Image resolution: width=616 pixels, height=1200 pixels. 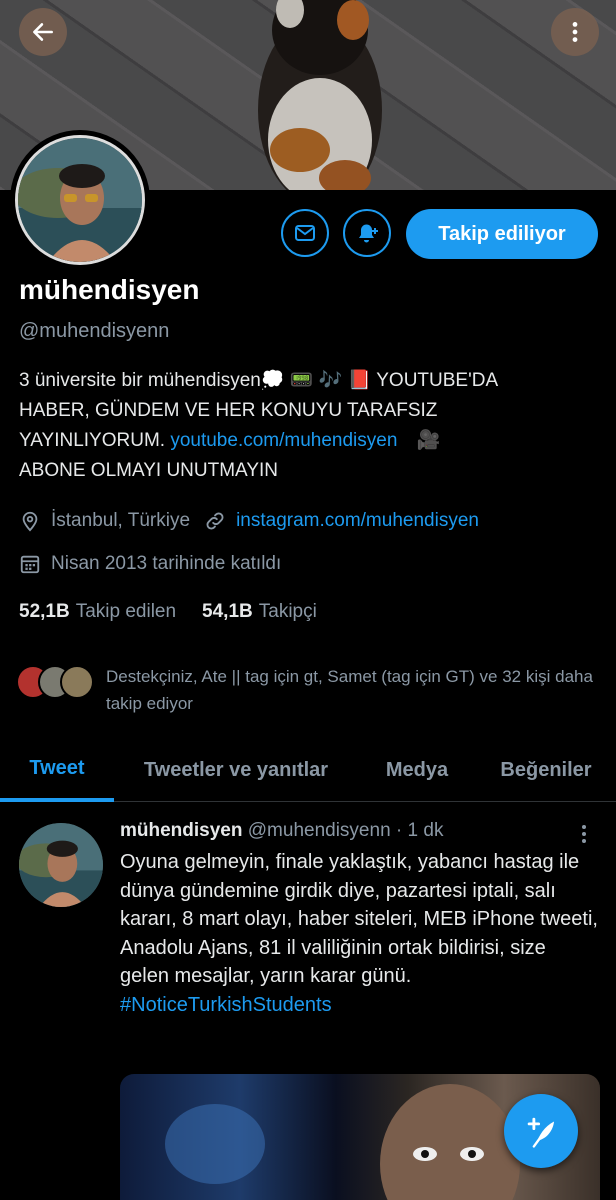 I want to click on notifications-button, so click(x=367, y=233).